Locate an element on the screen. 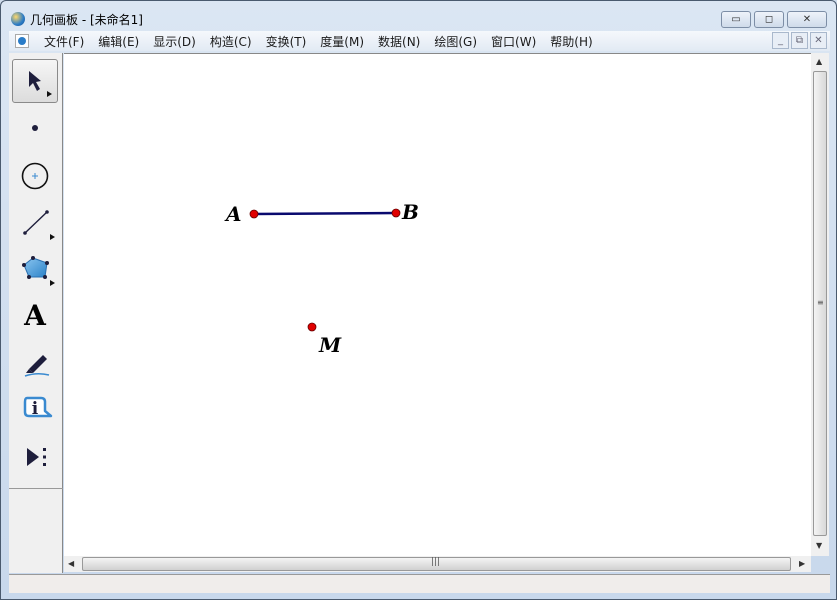  vertical-scroll-thumb: ≡ is located at coordinates (820, 303).